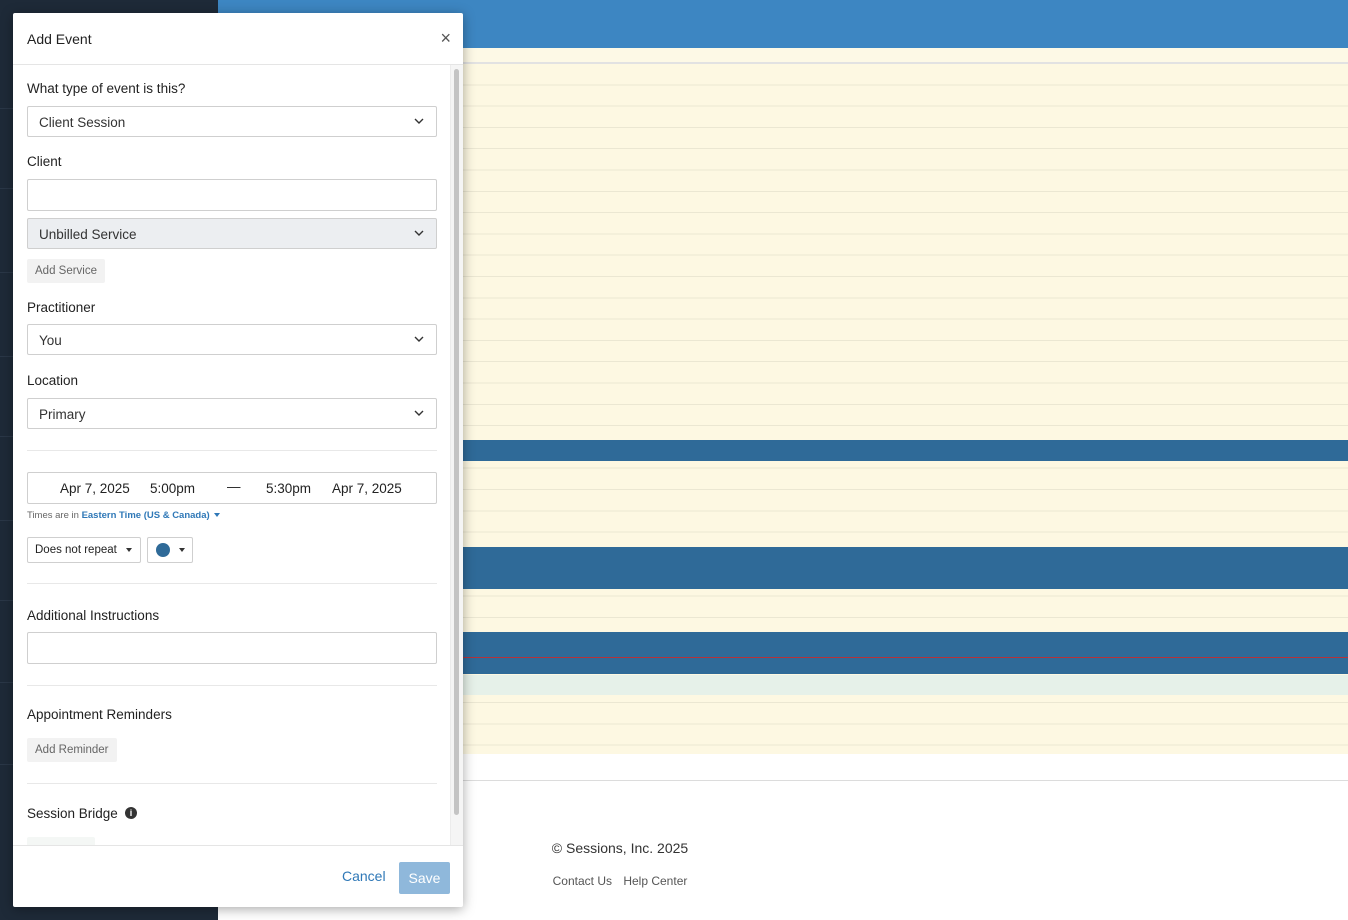 The width and height of the screenshot is (1348, 920). Describe the element at coordinates (163, 550) in the screenshot. I see `color-swatch` at that location.